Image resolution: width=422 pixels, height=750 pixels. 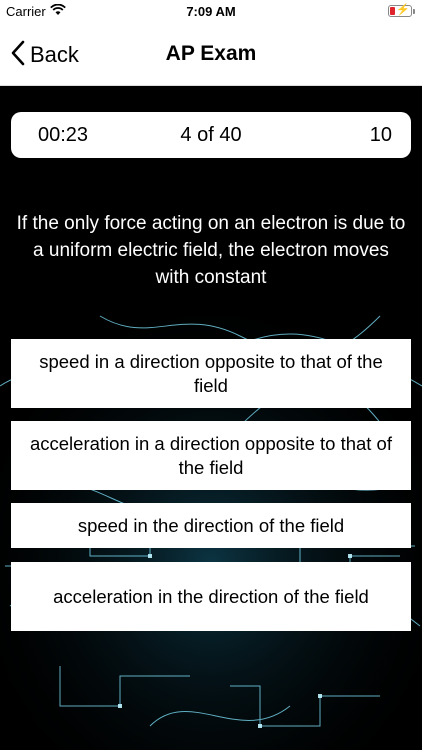 What do you see at coordinates (401, 10) in the screenshot?
I see `battery-charging-icon: ⚡` at bounding box center [401, 10].